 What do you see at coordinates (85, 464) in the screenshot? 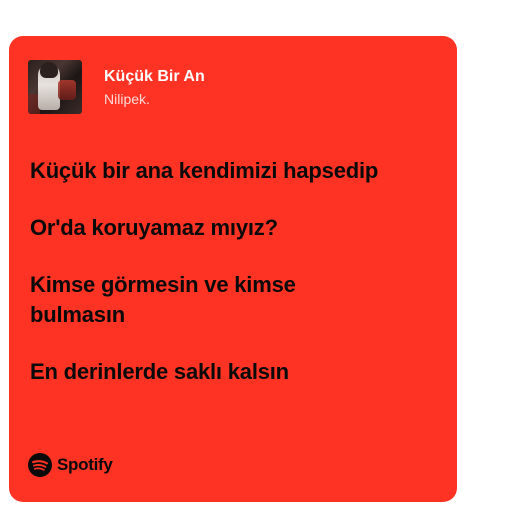
I see `spotify-wordmark: Spotify` at bounding box center [85, 464].